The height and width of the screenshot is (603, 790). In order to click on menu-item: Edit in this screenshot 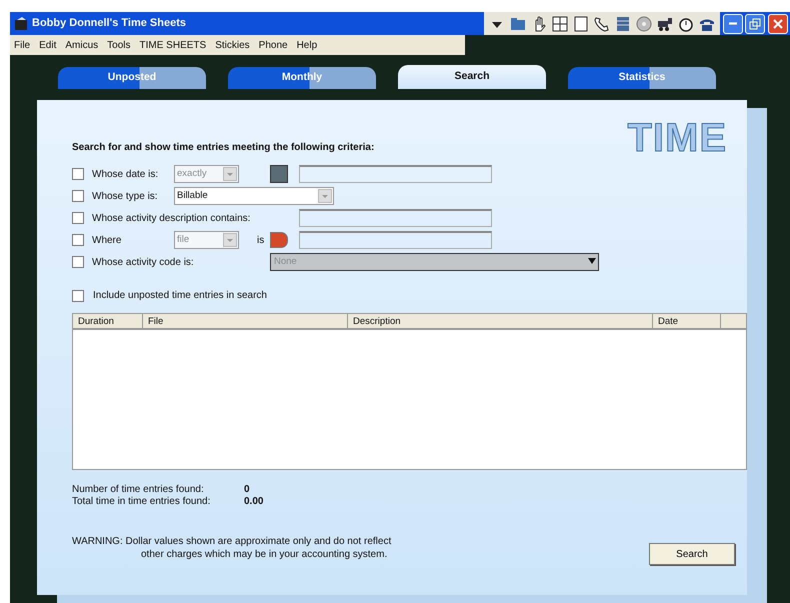, I will do `click(47, 45)`.